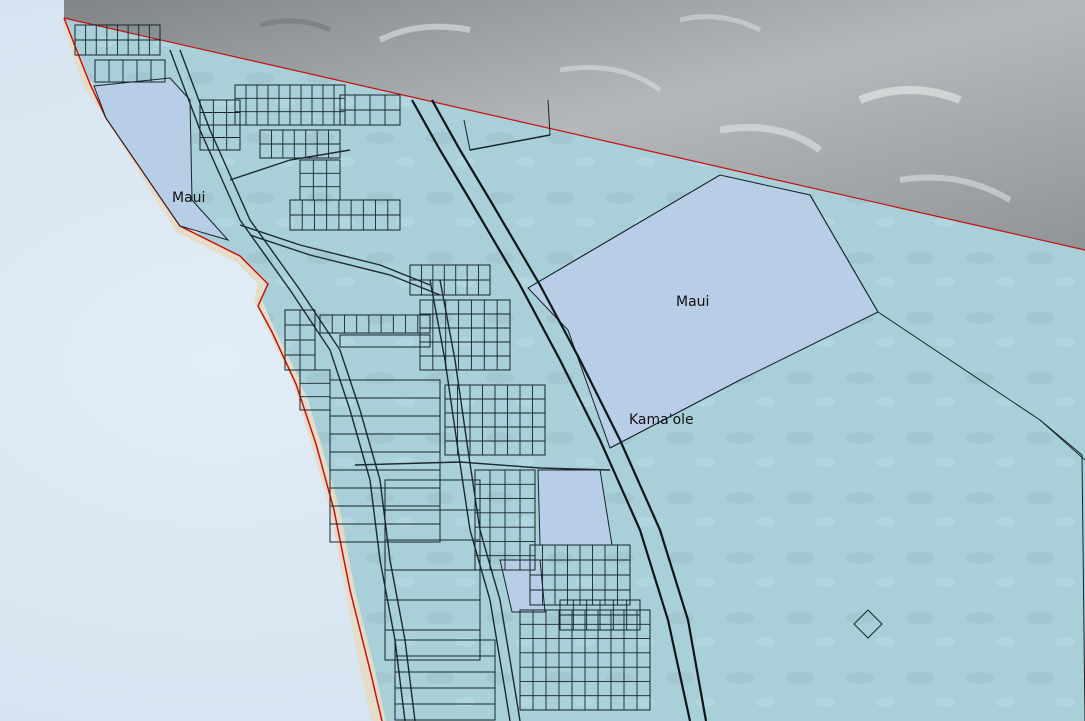  I want to click on label-kamaole: Kama'ole, so click(661, 420).